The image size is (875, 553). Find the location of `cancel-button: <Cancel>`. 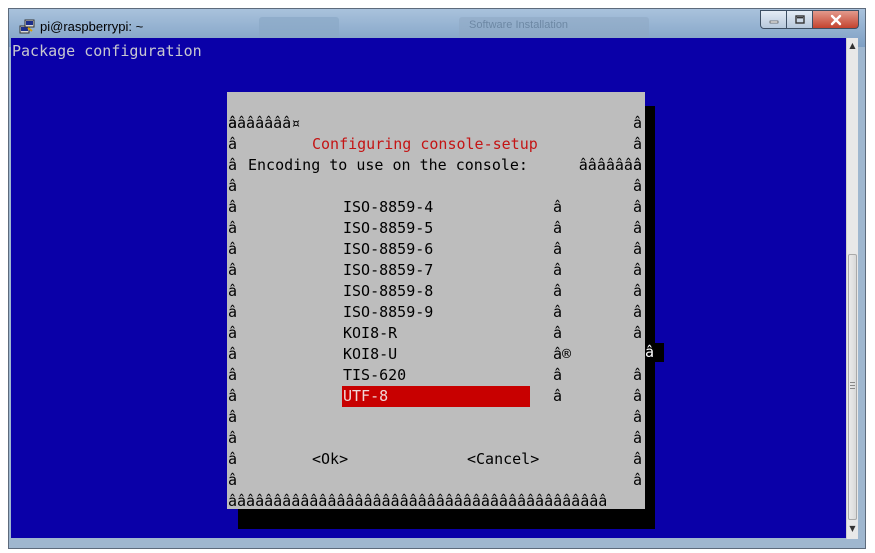

cancel-button: <Cancel> is located at coordinates (503, 459).